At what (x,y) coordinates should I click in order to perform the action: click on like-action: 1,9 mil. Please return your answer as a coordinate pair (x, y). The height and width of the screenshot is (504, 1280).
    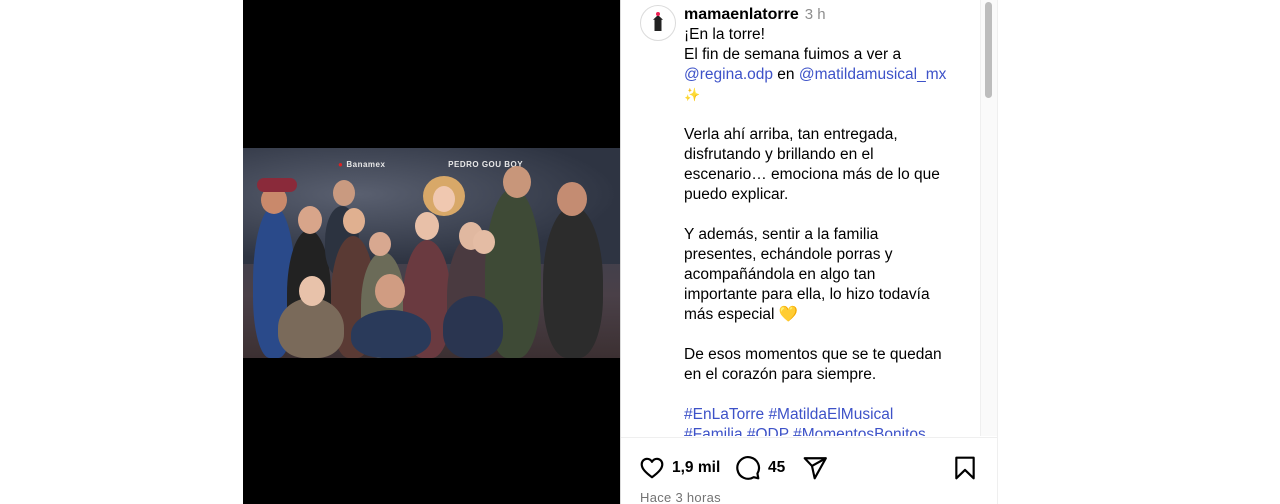
    Looking at the image, I should click on (679, 468).